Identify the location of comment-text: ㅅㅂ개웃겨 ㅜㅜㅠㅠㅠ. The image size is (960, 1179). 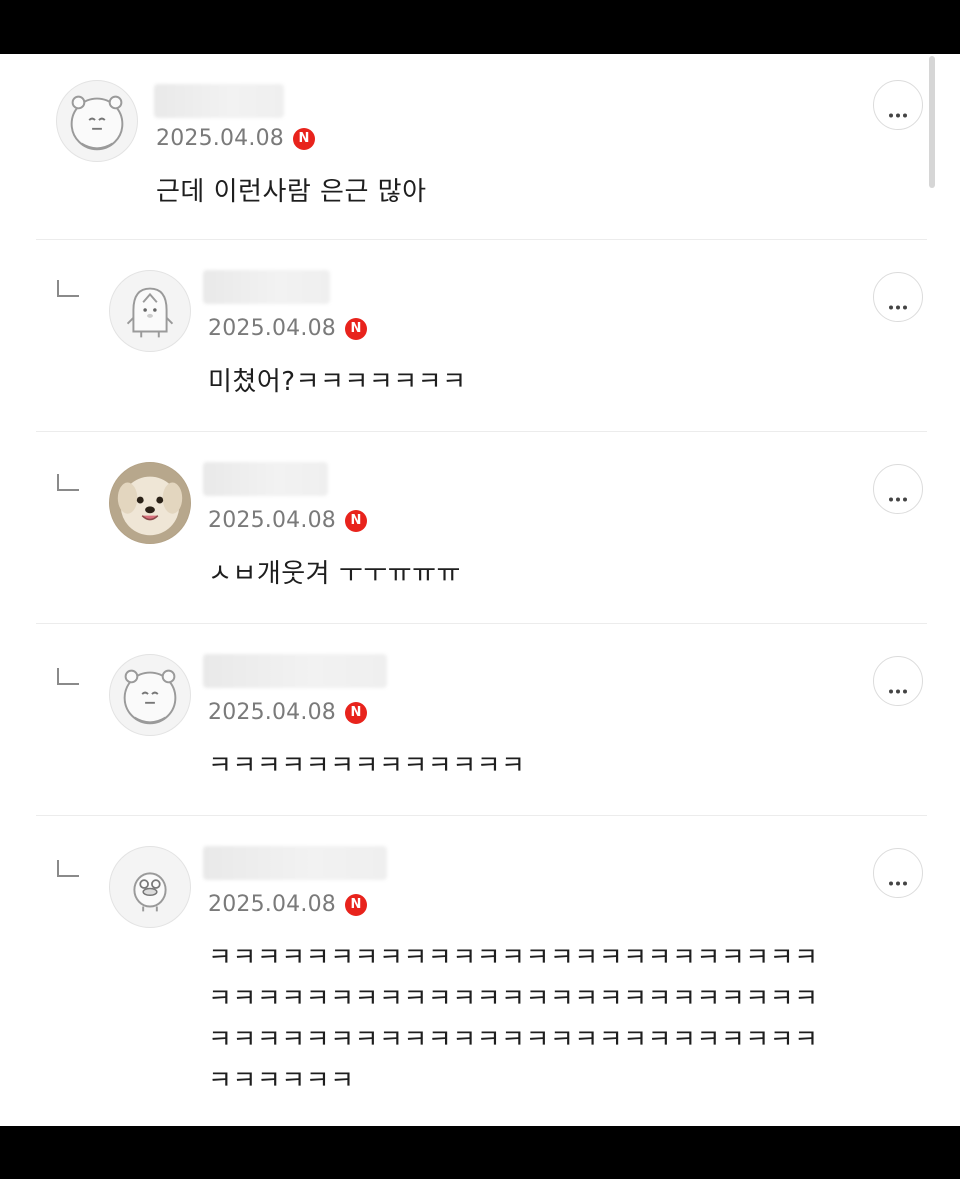
(334, 574).